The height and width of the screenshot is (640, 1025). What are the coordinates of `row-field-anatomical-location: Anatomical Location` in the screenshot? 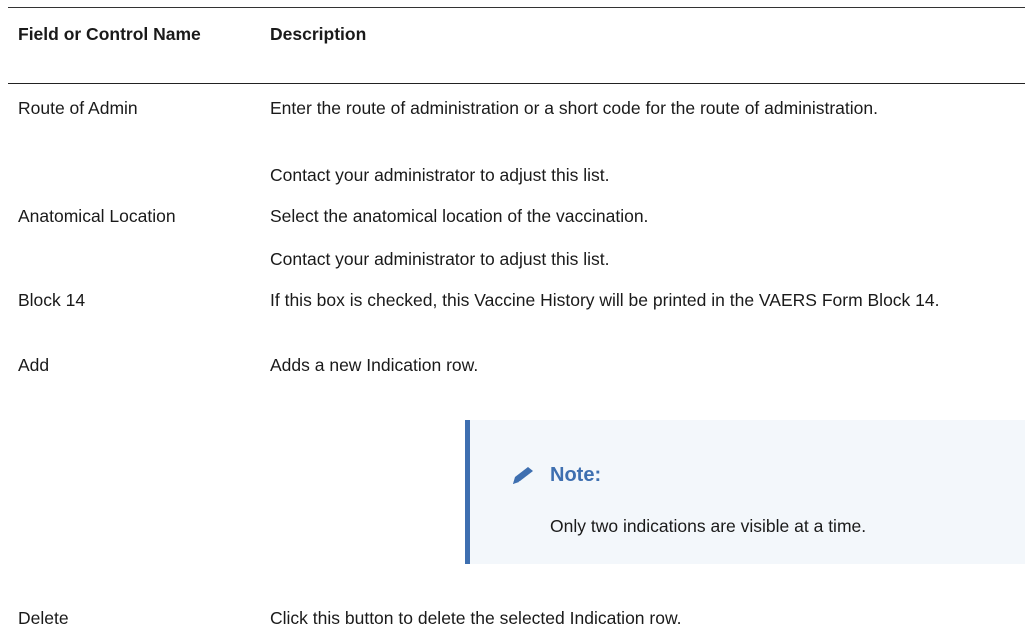 It's located at (97, 216).